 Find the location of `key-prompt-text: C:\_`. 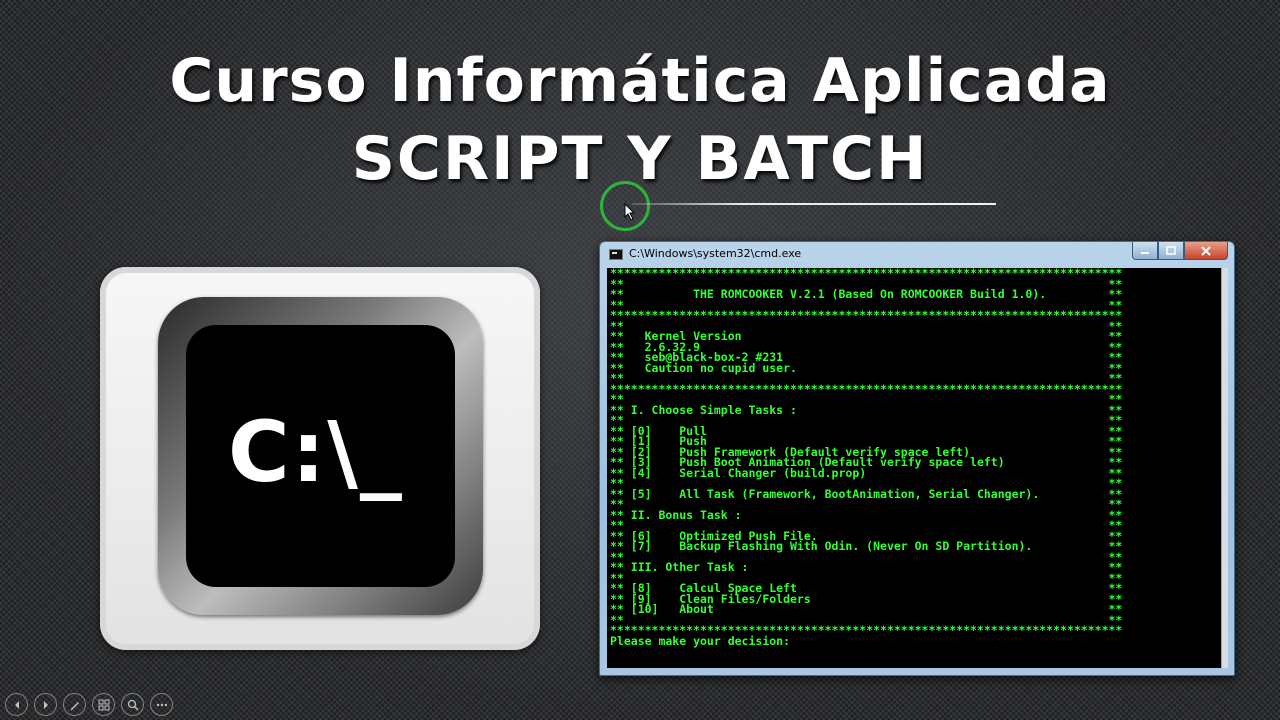

key-prompt-text: C:\_ is located at coordinates (316, 452).